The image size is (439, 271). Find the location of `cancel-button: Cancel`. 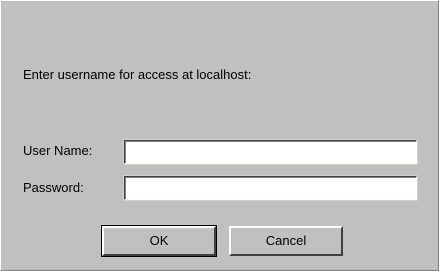

cancel-button: Cancel is located at coordinates (286, 241).